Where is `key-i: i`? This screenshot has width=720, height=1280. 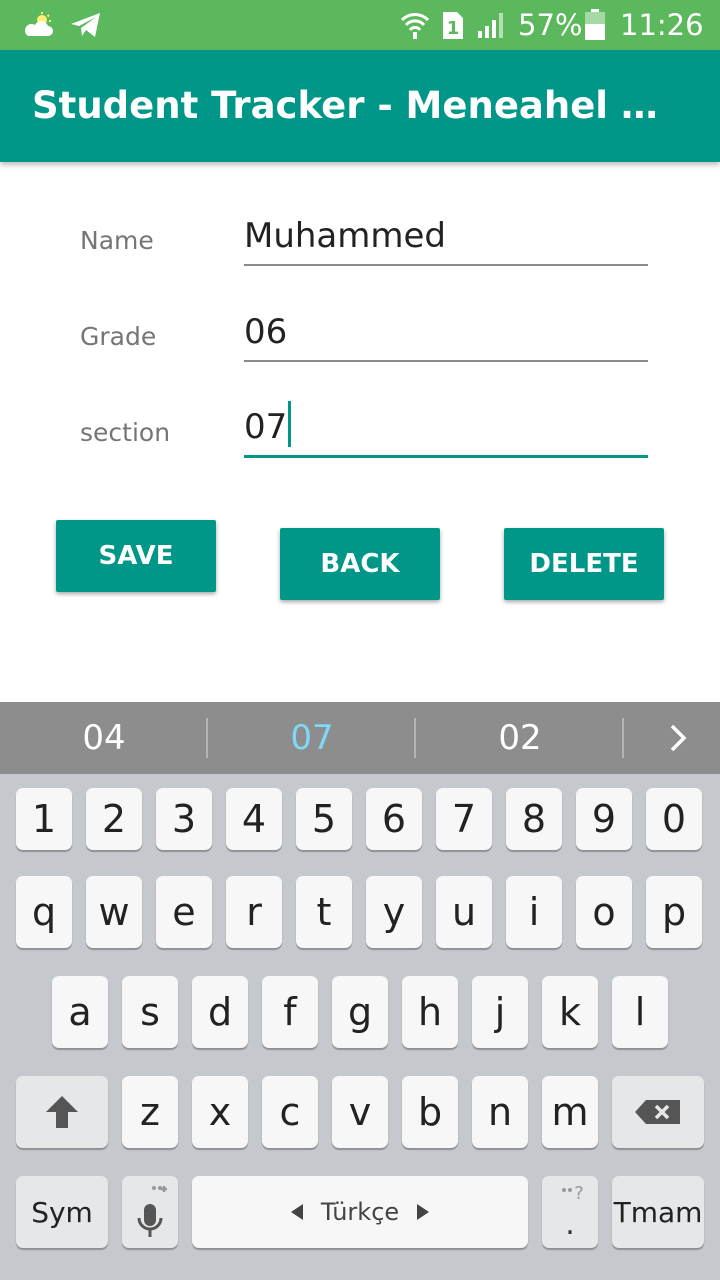 key-i: i is located at coordinates (534, 912).